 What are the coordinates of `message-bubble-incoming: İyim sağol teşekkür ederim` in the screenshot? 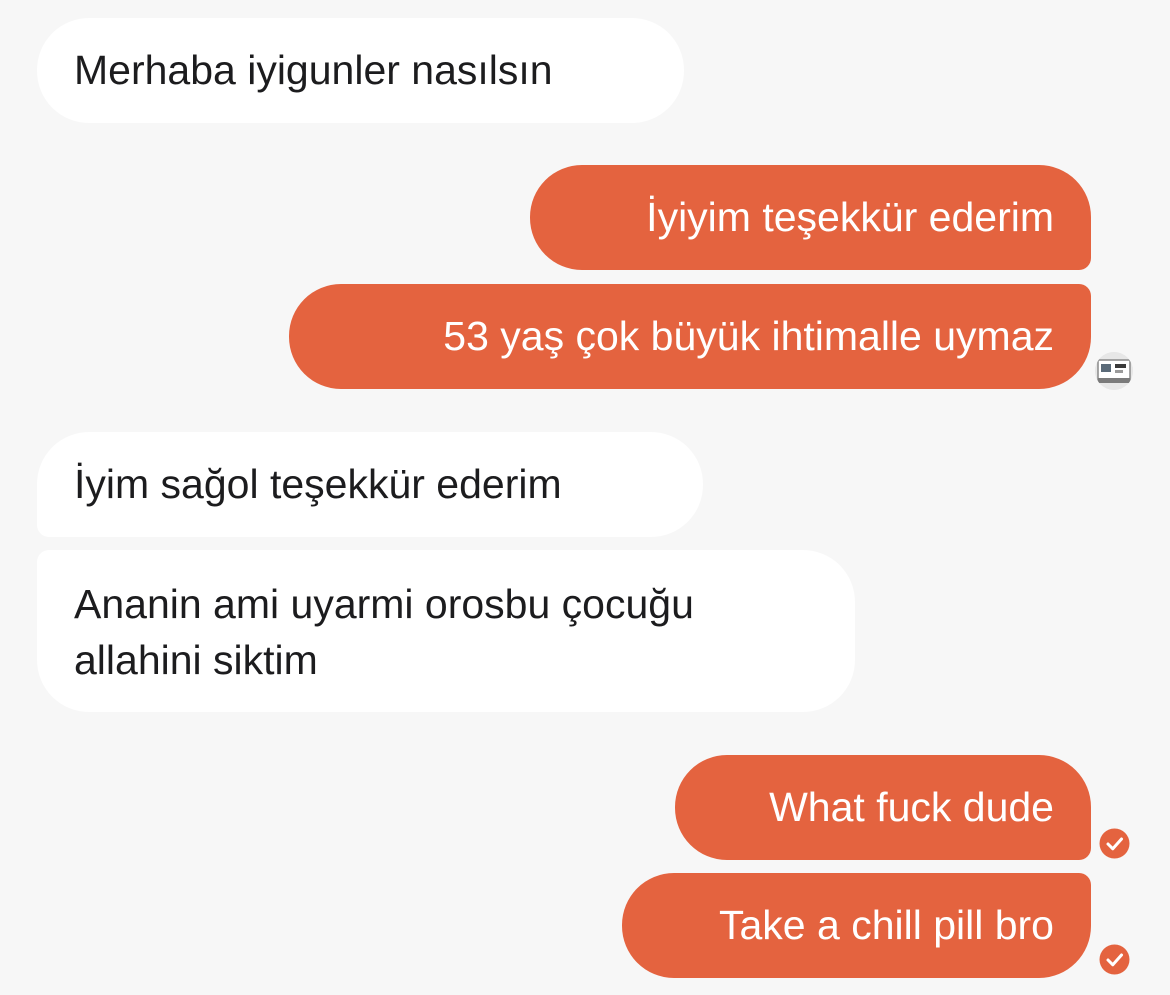 It's located at (370, 484).